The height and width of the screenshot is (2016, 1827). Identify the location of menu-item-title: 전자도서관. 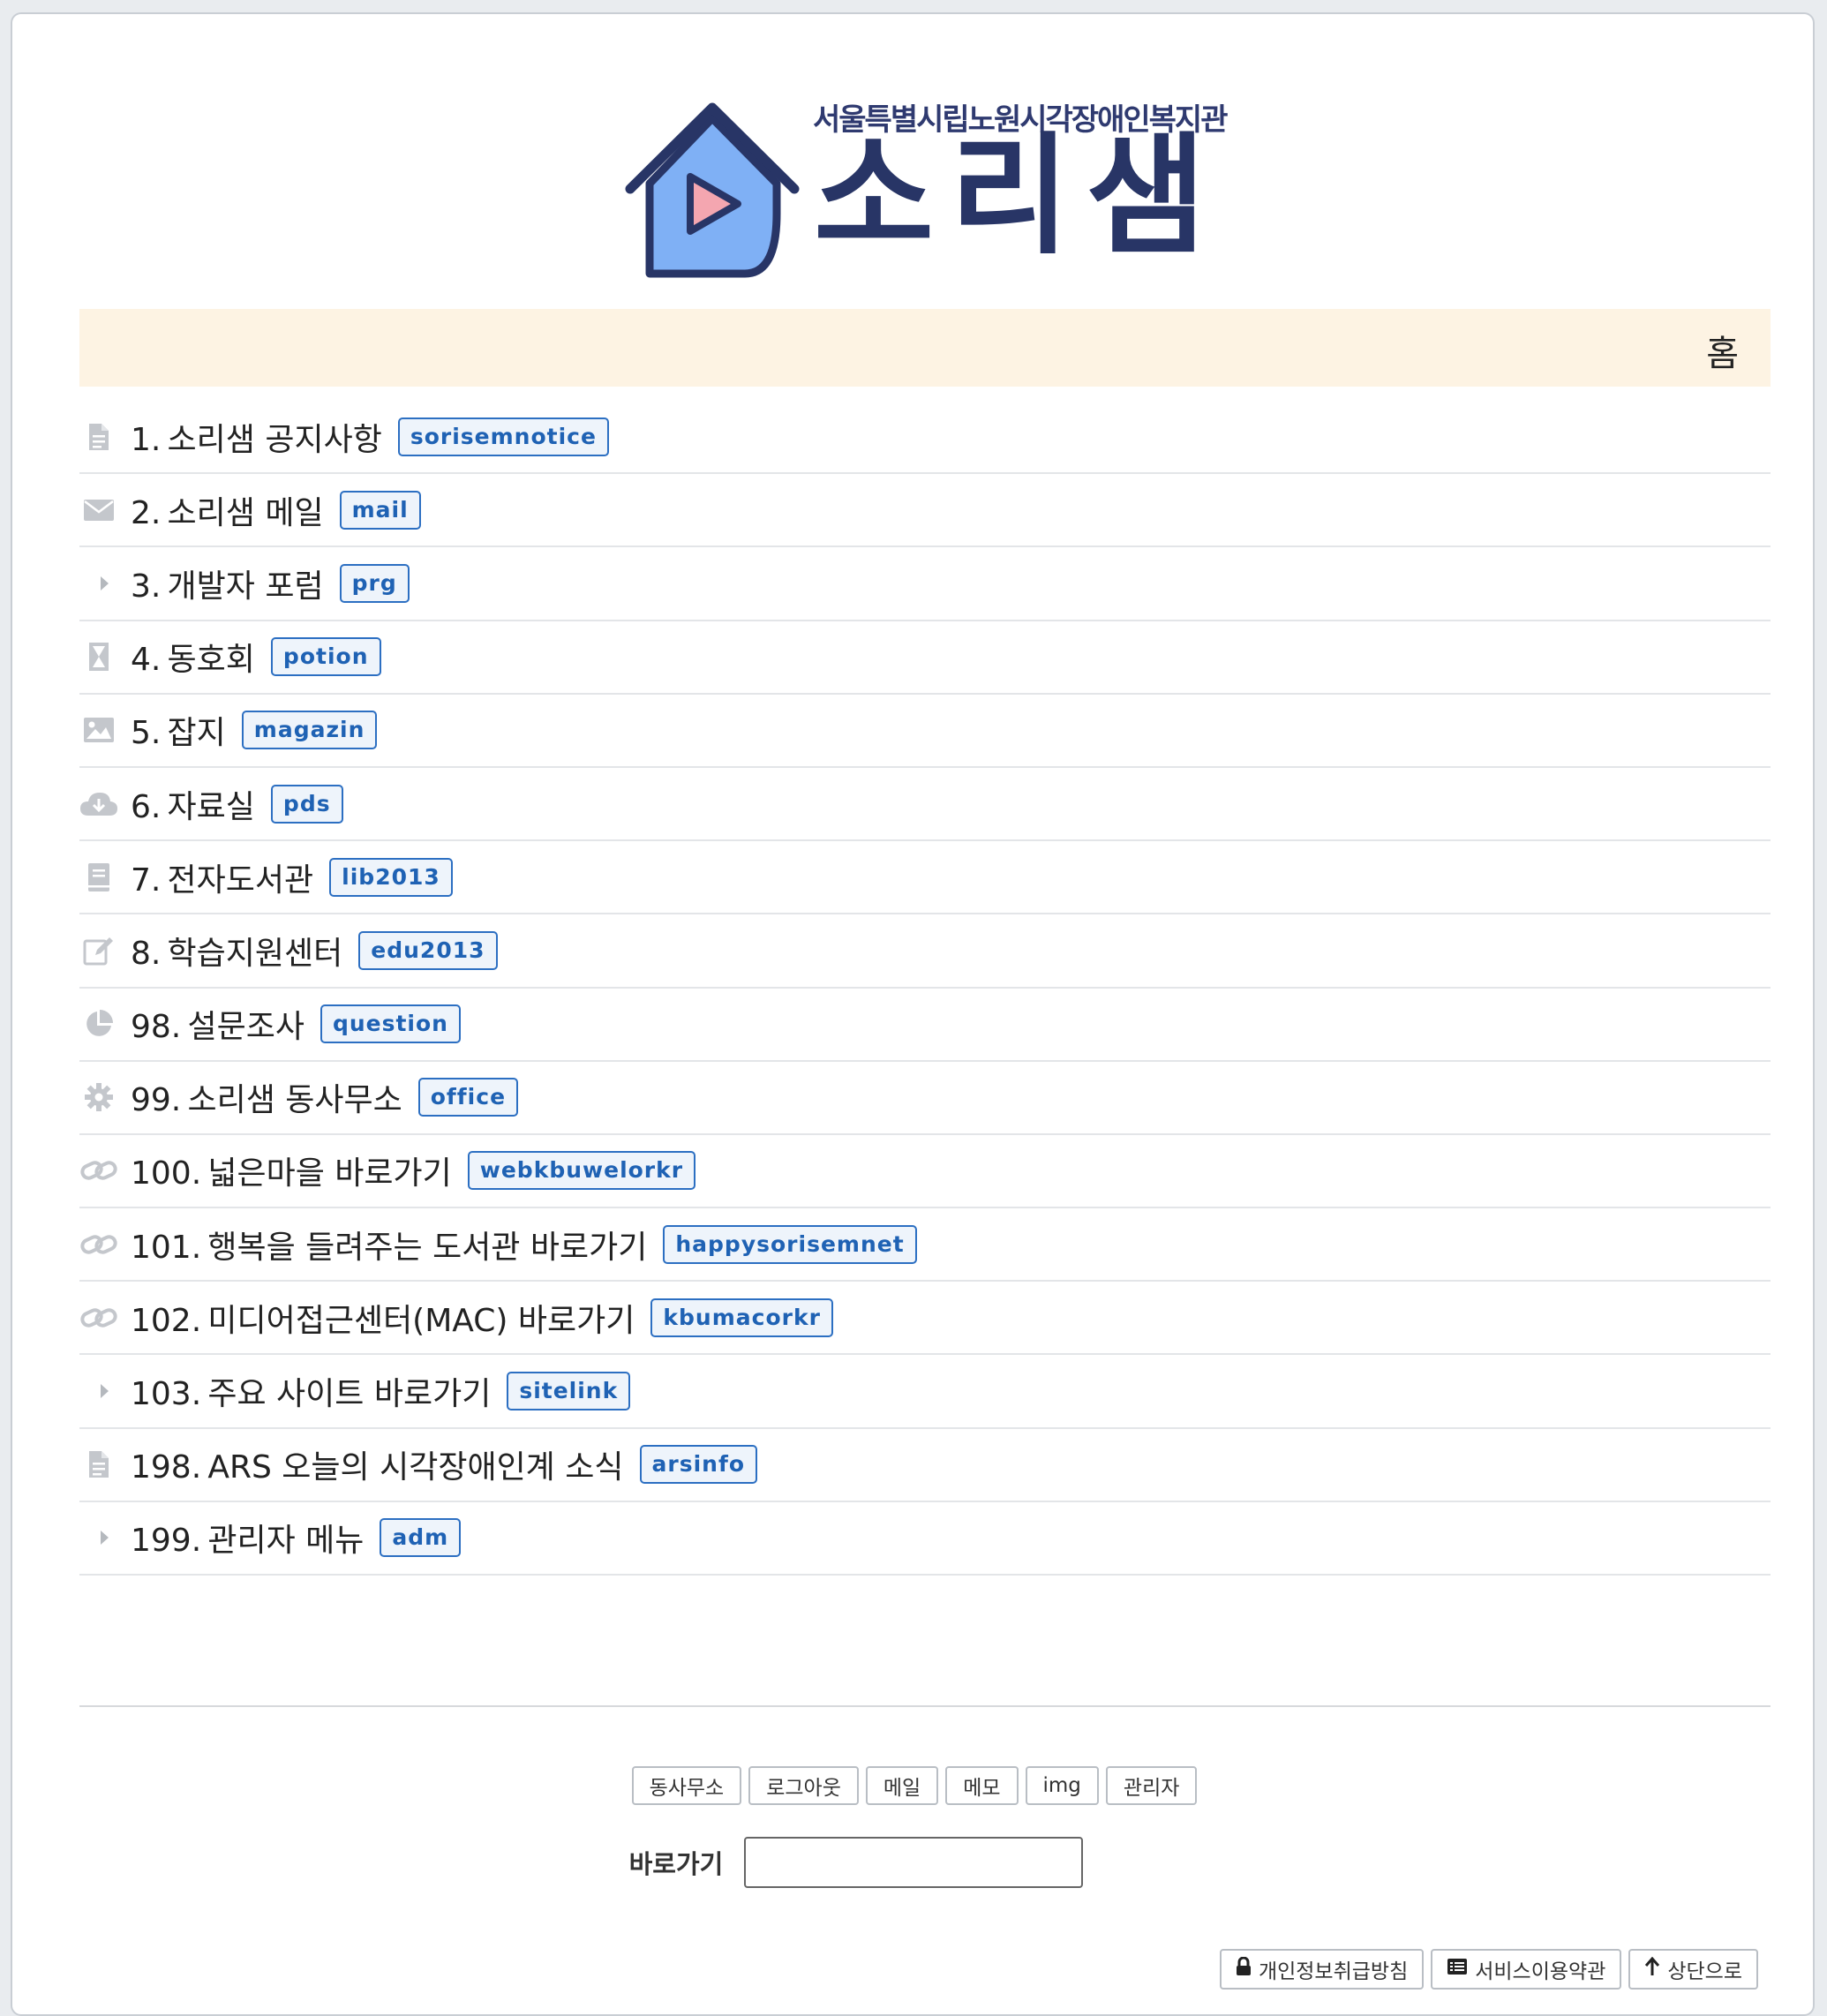
(240, 880).